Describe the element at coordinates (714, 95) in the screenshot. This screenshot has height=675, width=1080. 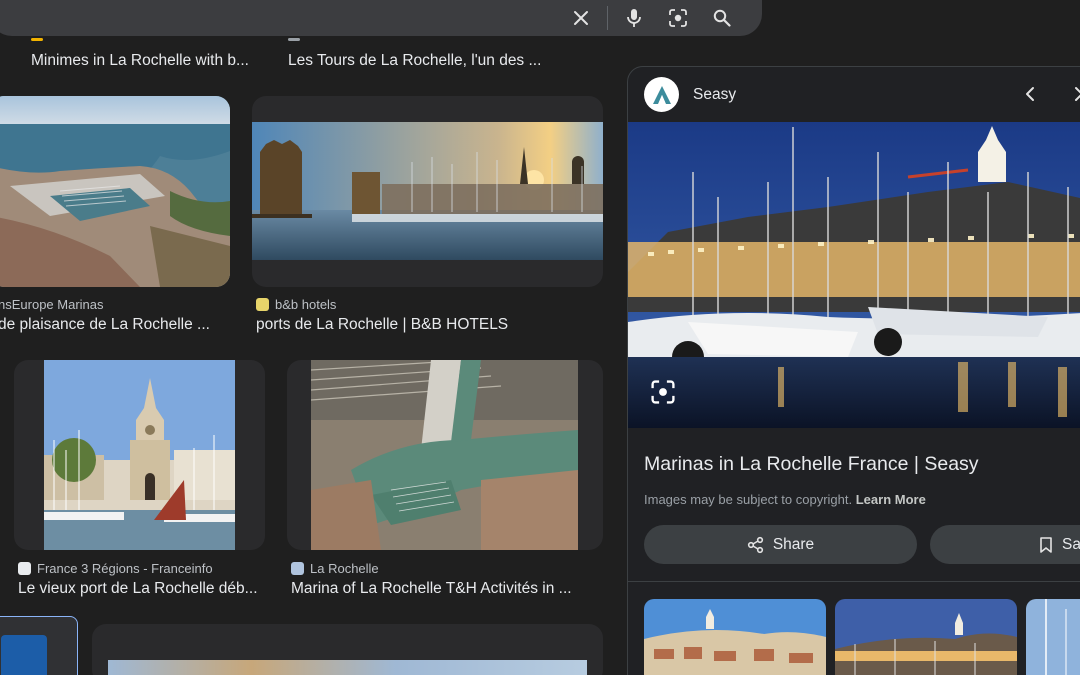
I see `panel-site-name: Seasy` at that location.